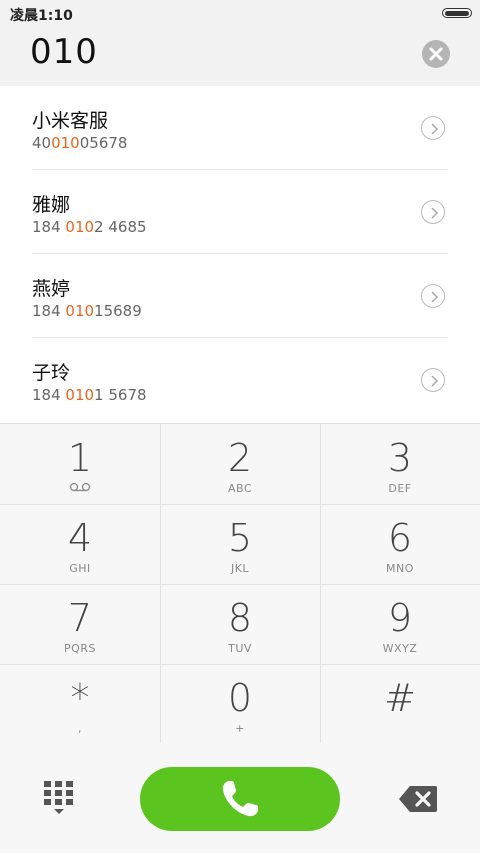 The width and height of the screenshot is (480, 853). I want to click on phone-icon, so click(240, 799).